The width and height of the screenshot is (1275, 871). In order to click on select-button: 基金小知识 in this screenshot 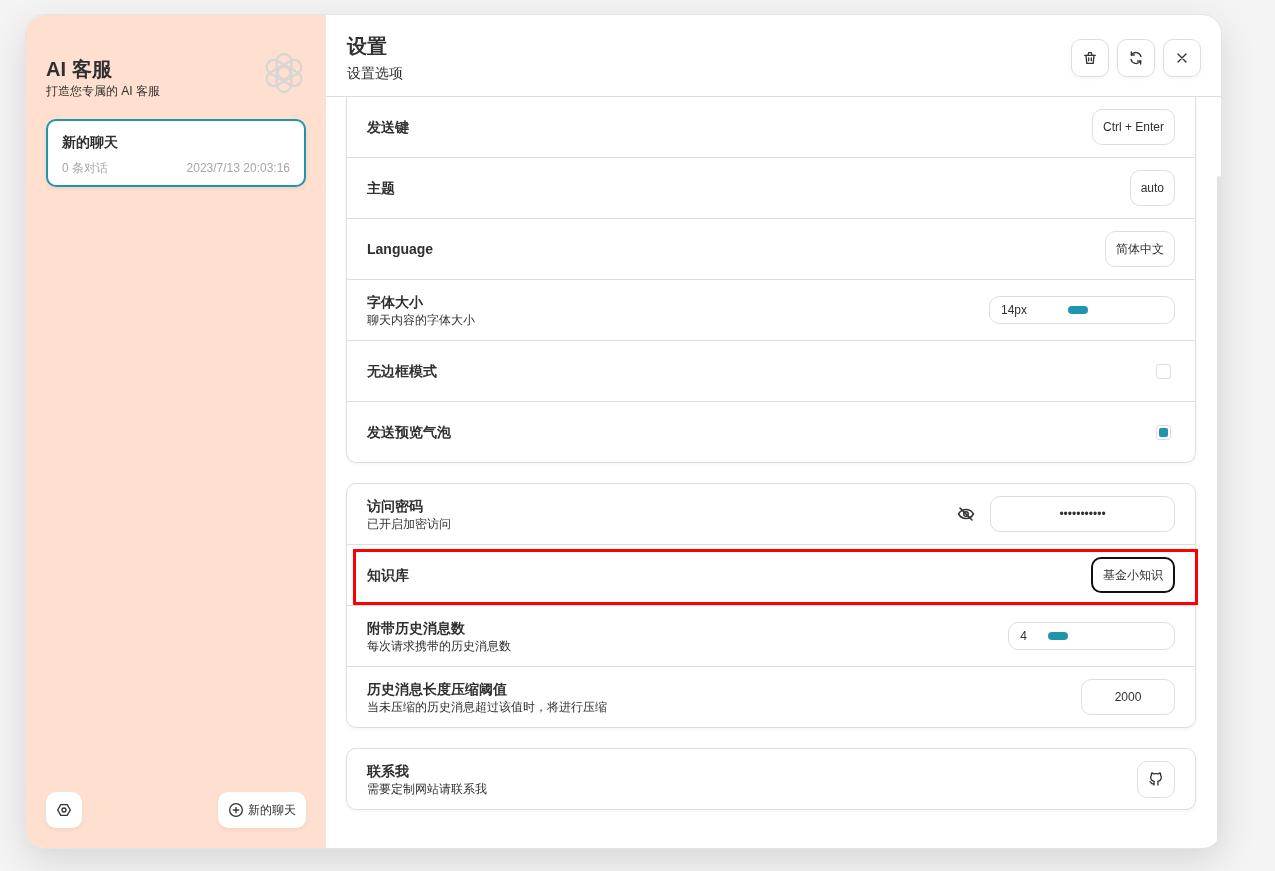, I will do `click(1133, 575)`.